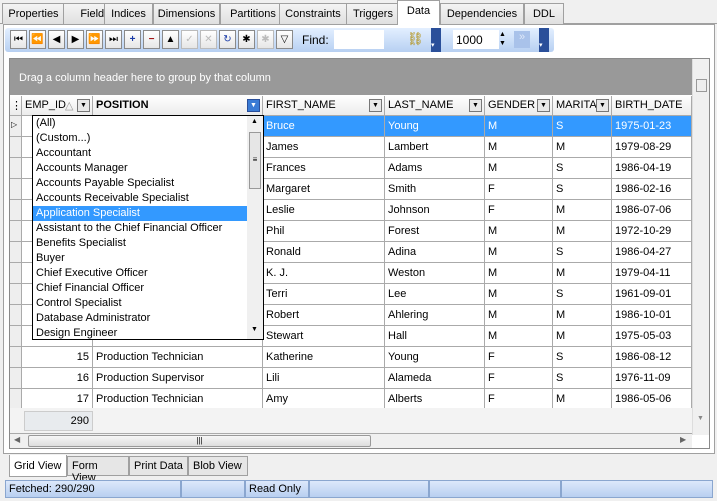 The image size is (717, 501). Describe the element at coordinates (435, 106) in the screenshot. I see `column-header-last_name: LAST_NAME ▼` at that location.